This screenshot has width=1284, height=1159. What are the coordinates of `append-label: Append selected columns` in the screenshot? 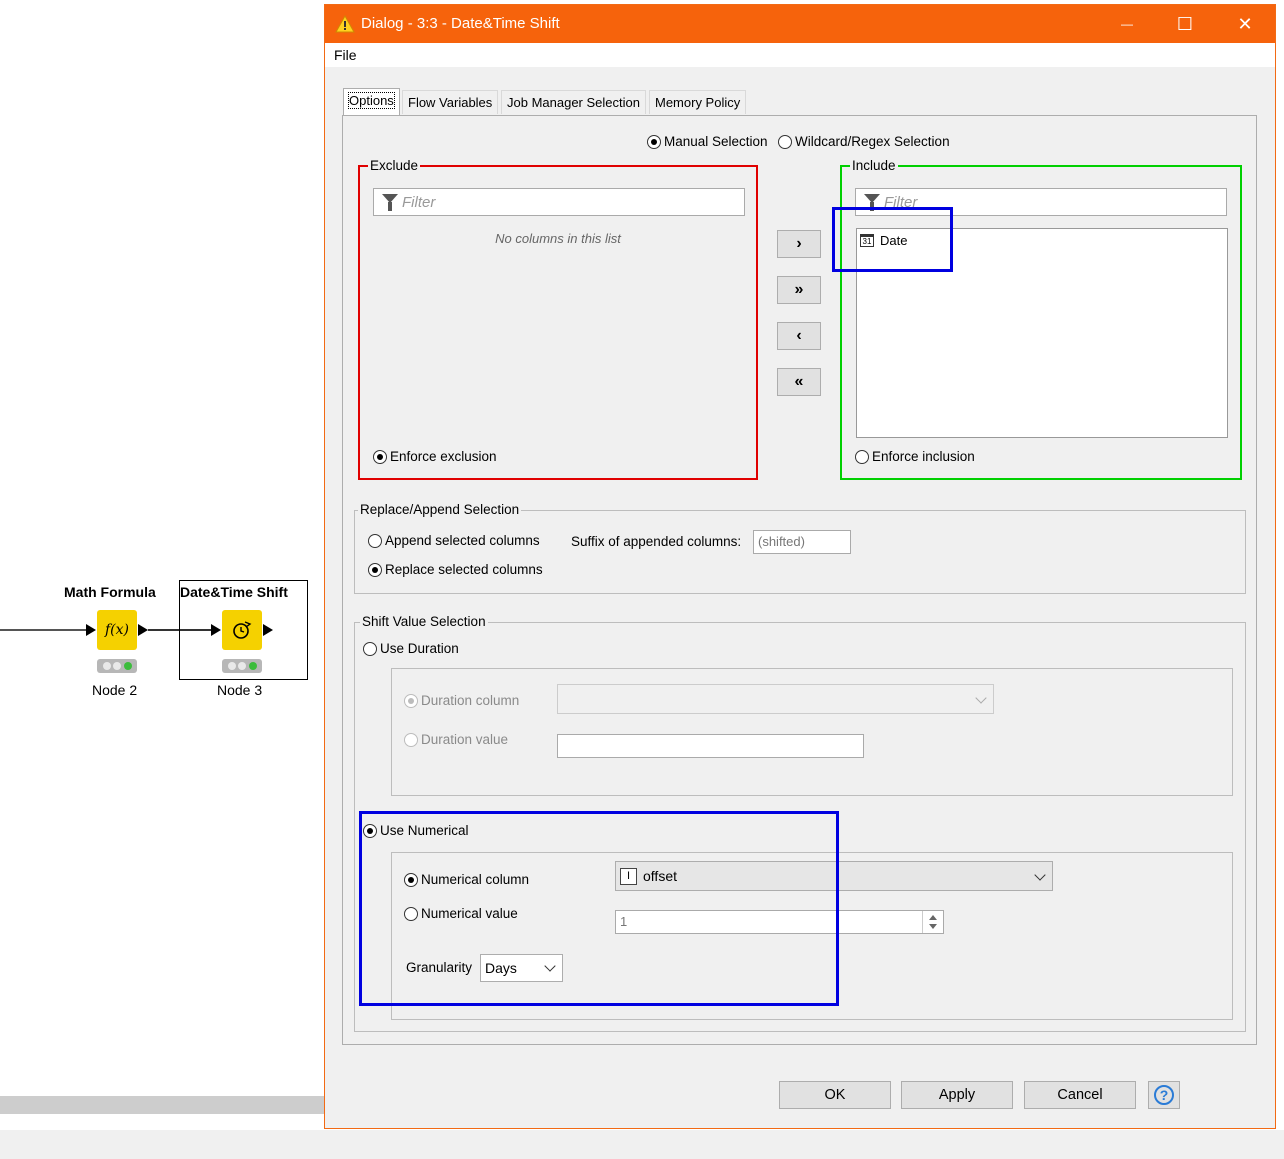 It's located at (462, 540).